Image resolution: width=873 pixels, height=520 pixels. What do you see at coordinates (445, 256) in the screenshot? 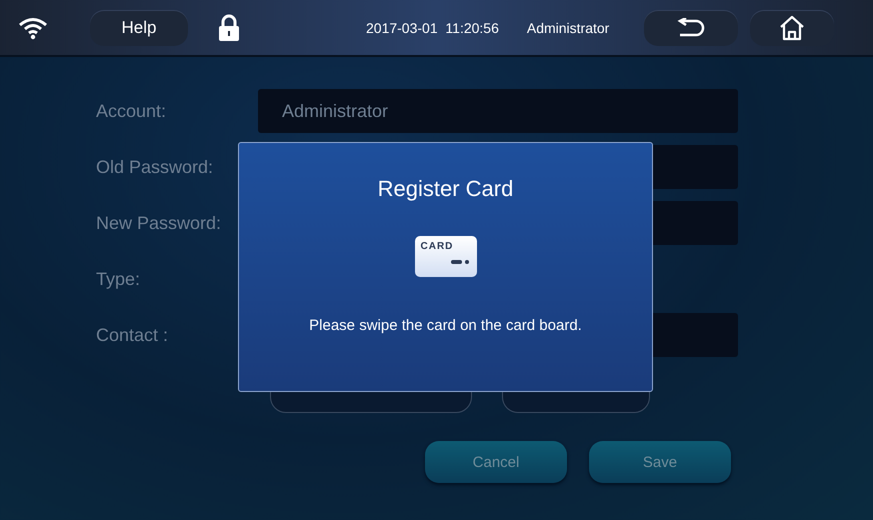
I see `card-icon: CARD` at bounding box center [445, 256].